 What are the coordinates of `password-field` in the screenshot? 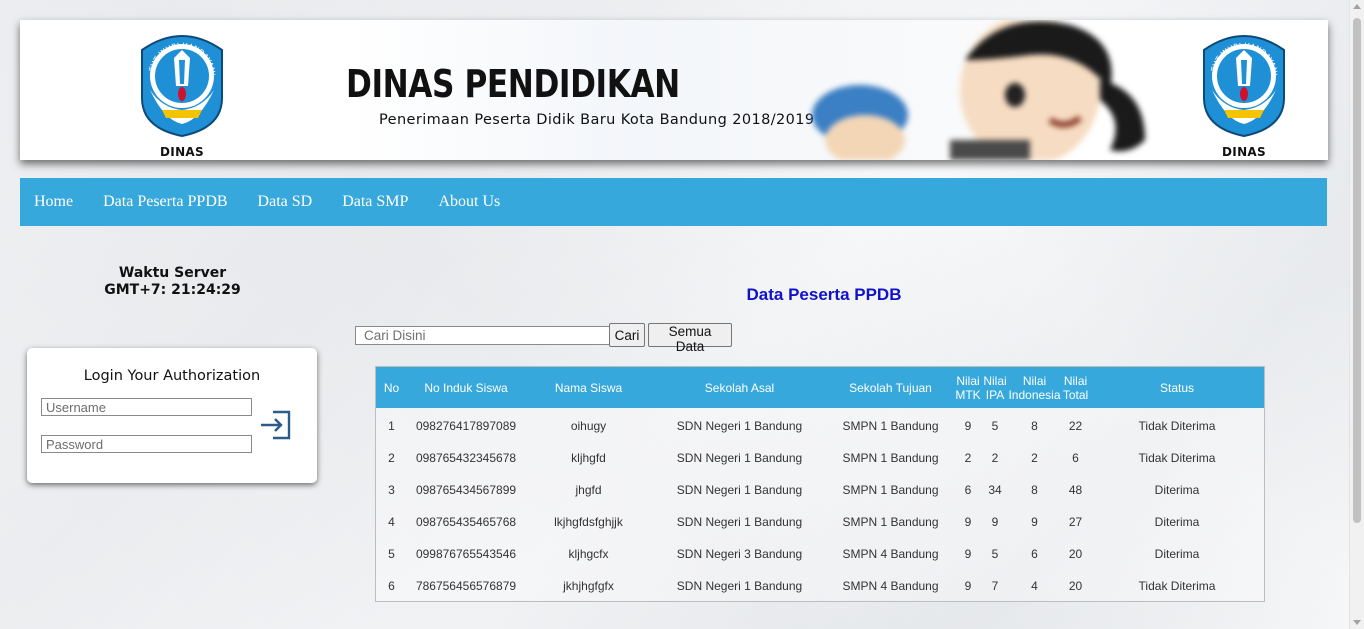 It's located at (146, 444).